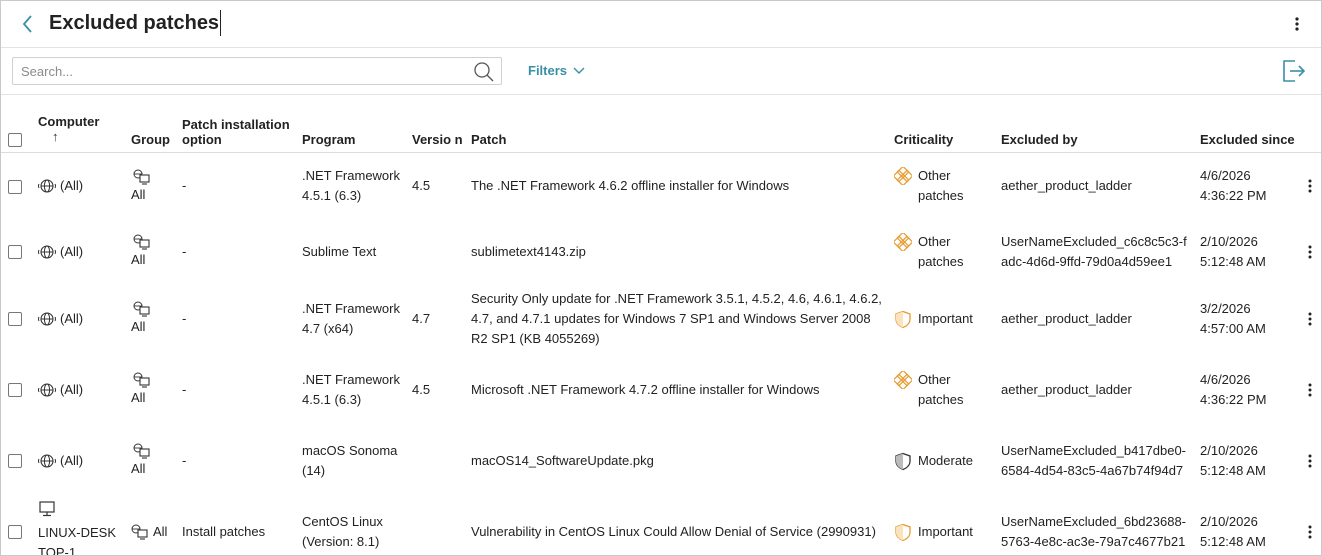 This screenshot has height=556, width=1322. Describe the element at coordinates (152, 124) in the screenshot. I see `column-header-group: Group` at that location.